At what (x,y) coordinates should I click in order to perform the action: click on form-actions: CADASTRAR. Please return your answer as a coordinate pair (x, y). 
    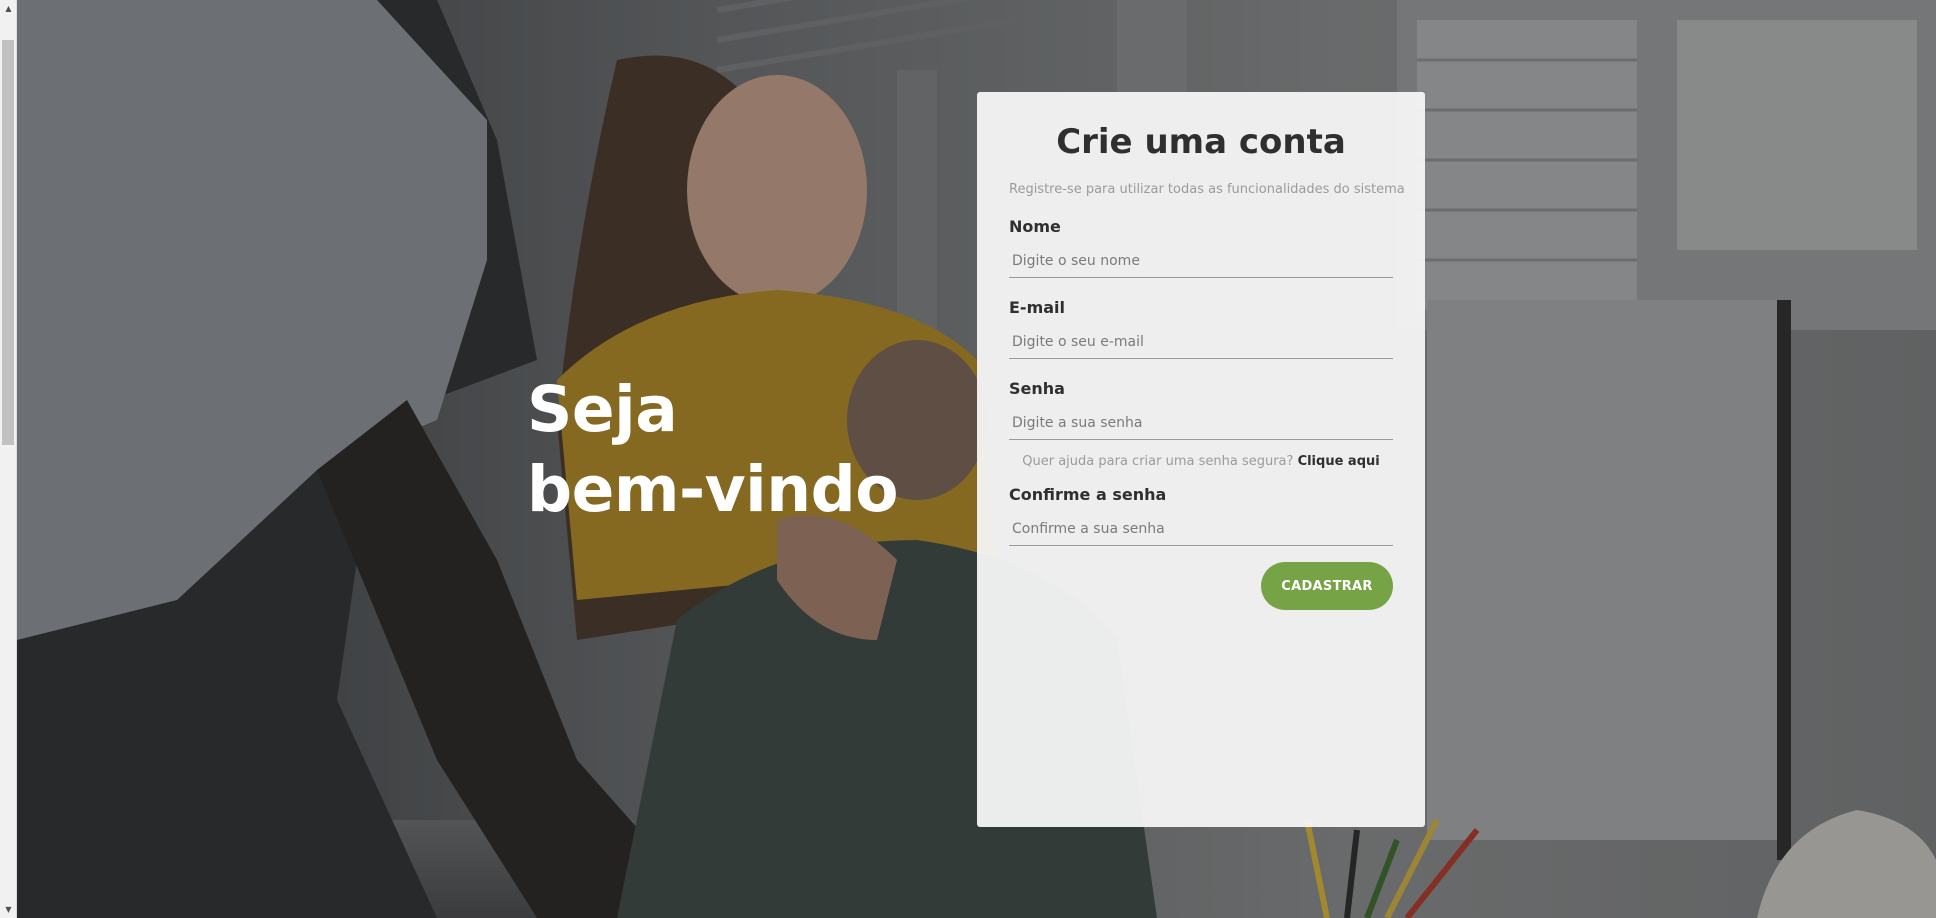
    Looking at the image, I should click on (1201, 586).